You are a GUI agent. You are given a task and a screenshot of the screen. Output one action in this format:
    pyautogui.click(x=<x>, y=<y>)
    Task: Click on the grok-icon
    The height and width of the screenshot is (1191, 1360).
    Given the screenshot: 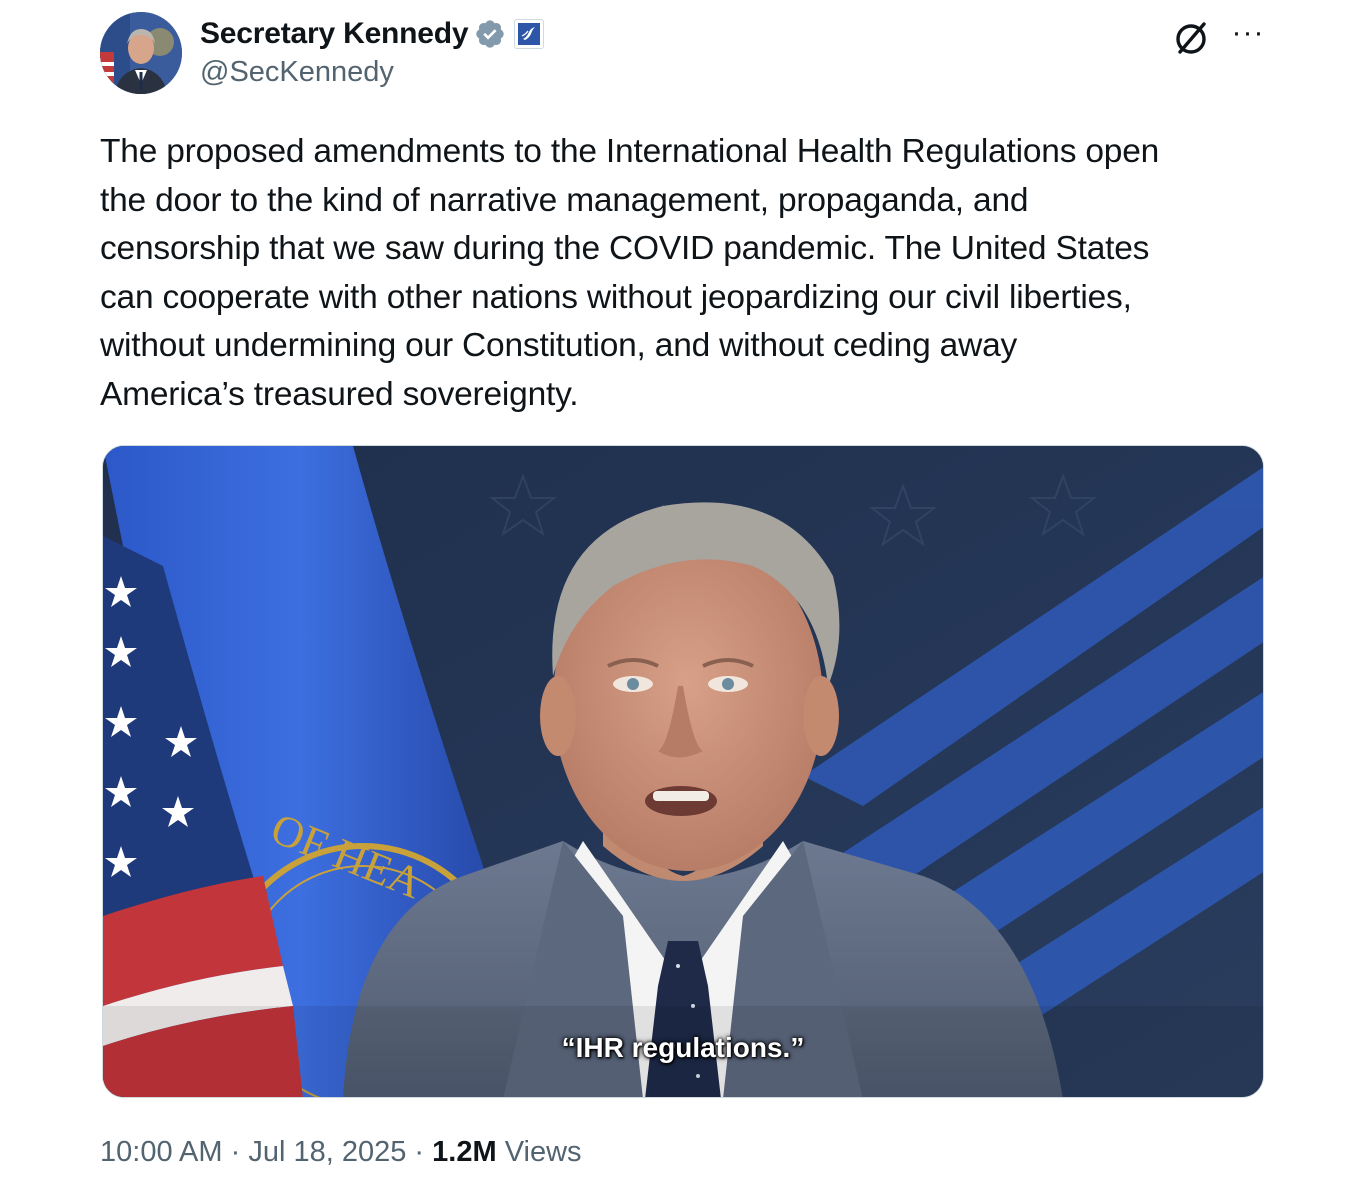 What is the action you would take?
    pyautogui.click(x=1192, y=38)
    